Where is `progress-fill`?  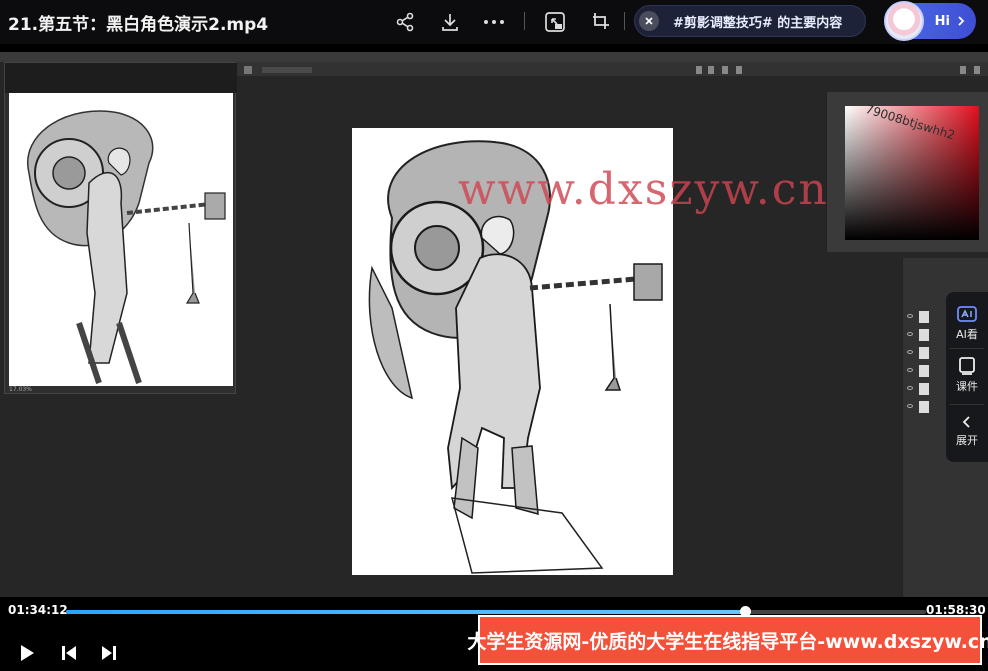
progress-fill is located at coordinates (406, 612).